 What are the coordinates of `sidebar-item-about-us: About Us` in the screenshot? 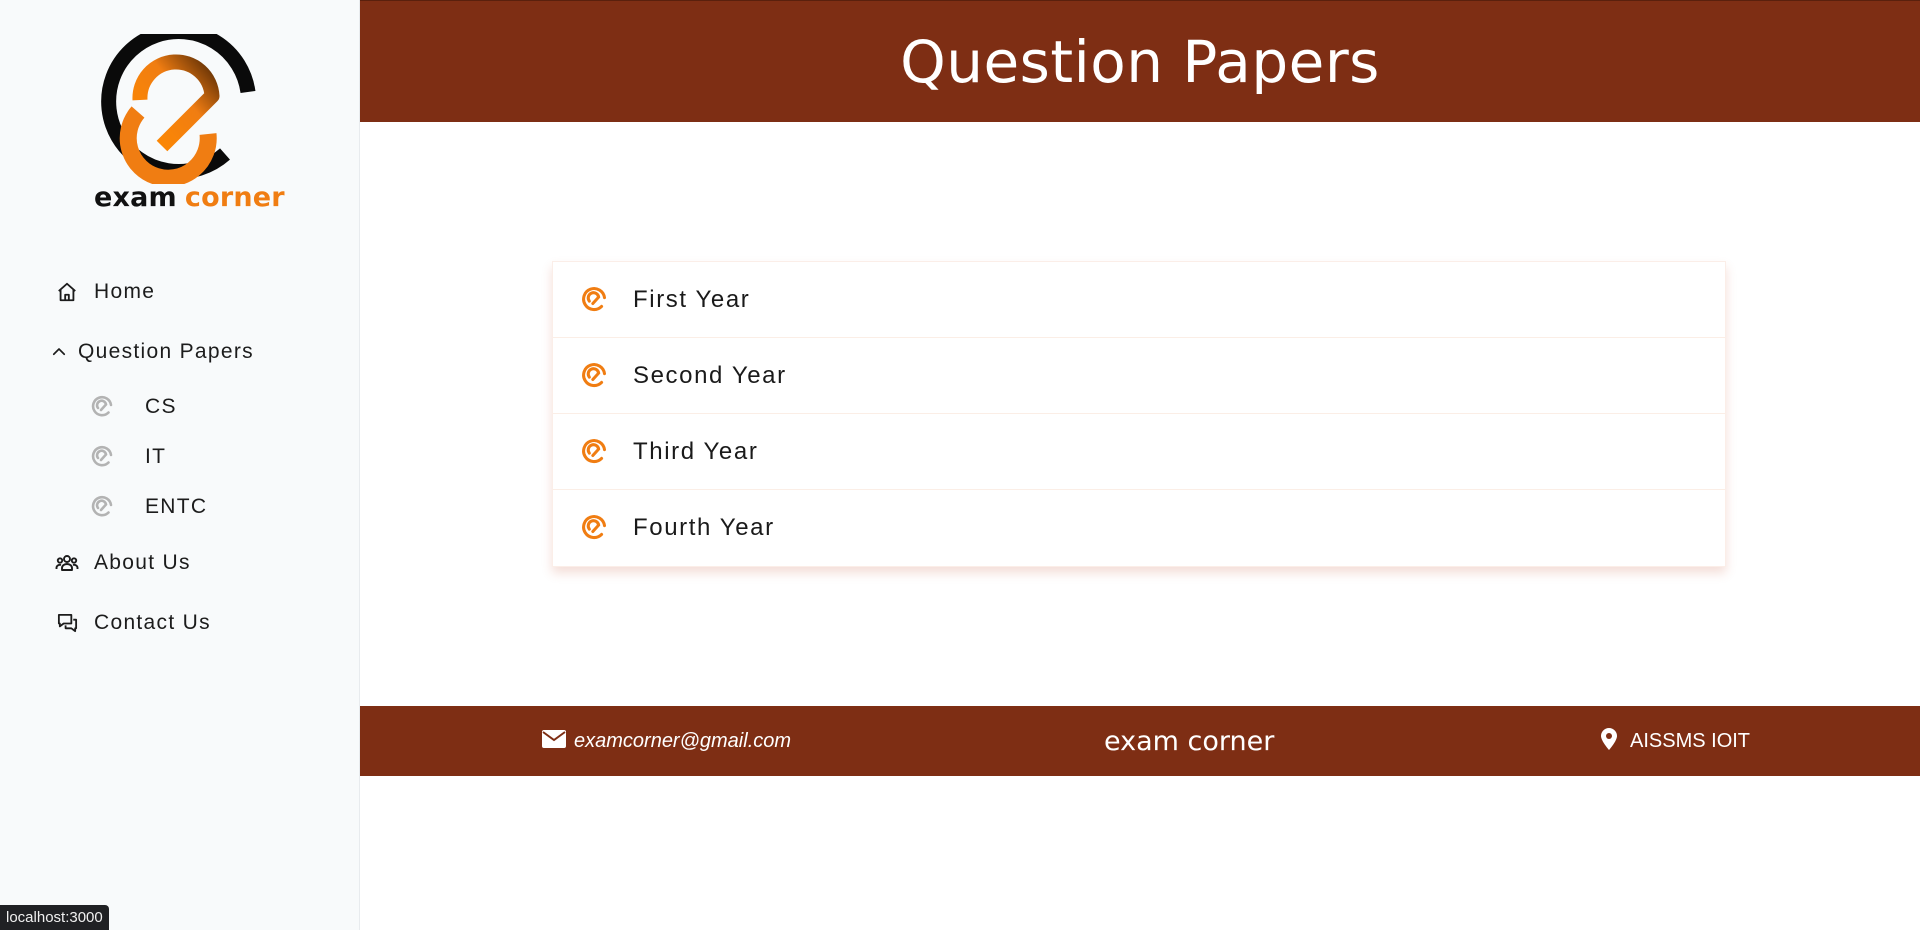 It's located at (122, 563).